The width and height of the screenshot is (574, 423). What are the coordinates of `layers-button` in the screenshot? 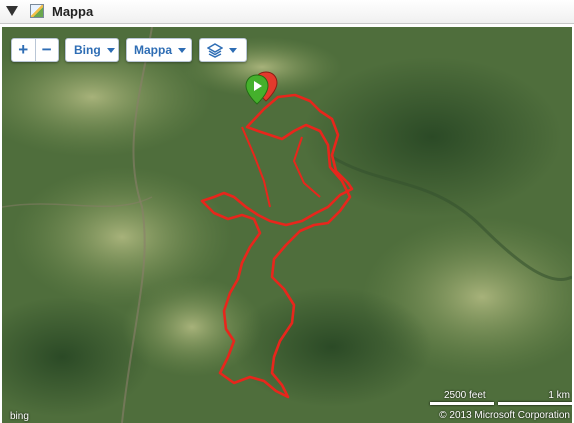 It's located at (223, 50).